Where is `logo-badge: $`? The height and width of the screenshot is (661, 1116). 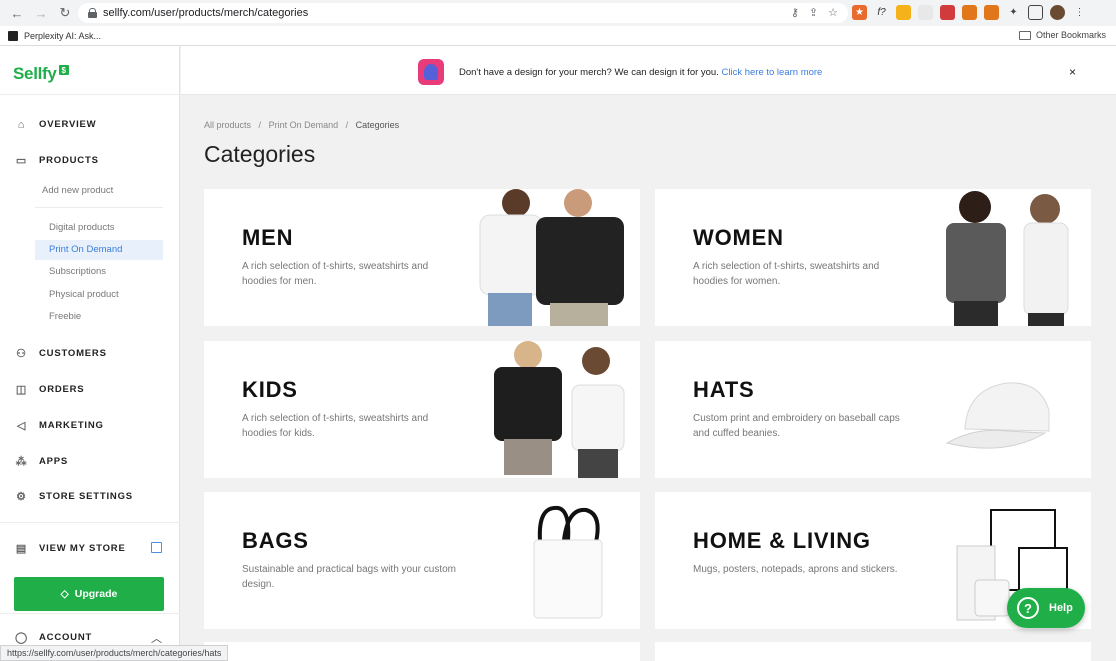 logo-badge: $ is located at coordinates (63, 70).